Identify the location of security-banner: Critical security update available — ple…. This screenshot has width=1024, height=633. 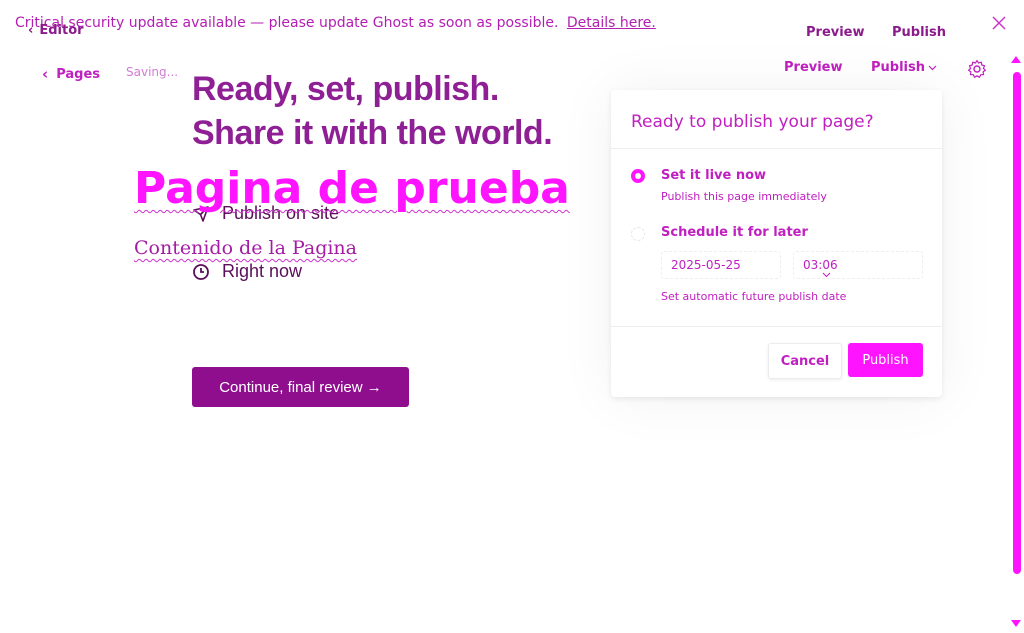
(335, 23).